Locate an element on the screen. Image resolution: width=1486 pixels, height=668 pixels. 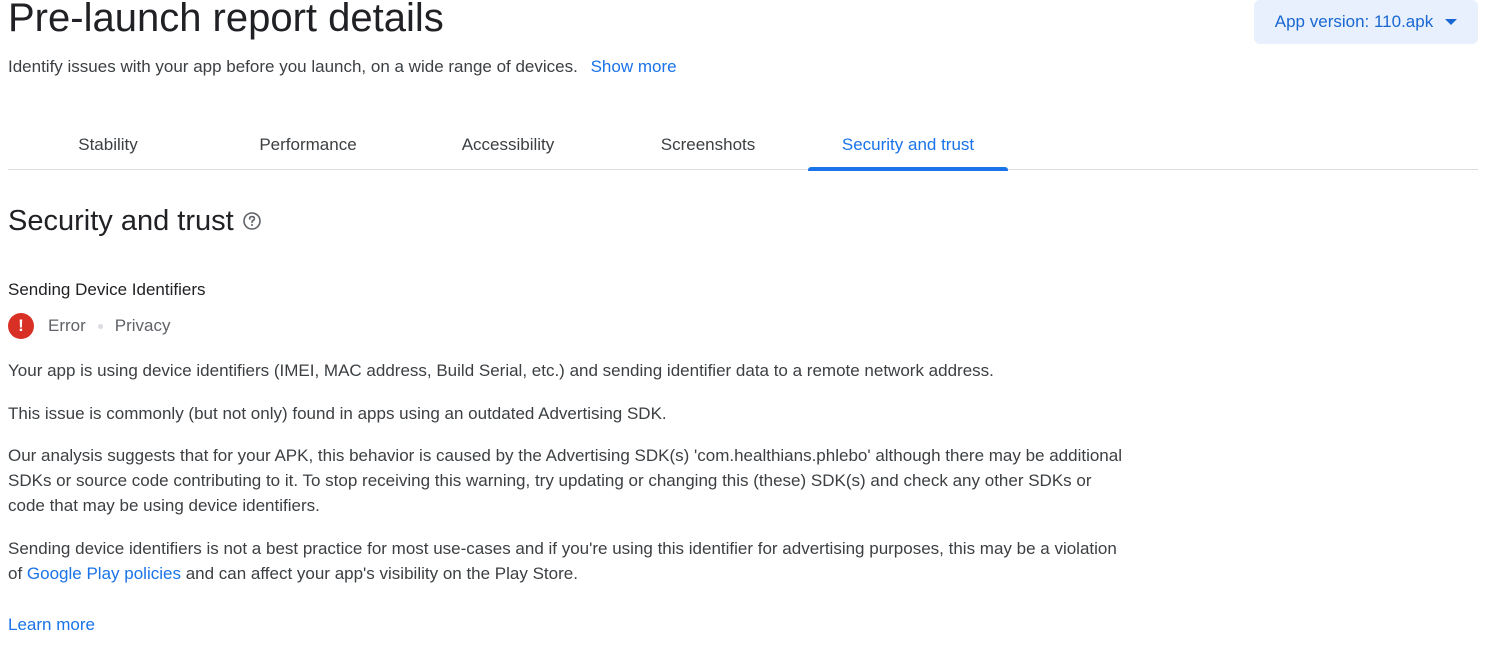
tab-performance: Performance is located at coordinates (308, 145).